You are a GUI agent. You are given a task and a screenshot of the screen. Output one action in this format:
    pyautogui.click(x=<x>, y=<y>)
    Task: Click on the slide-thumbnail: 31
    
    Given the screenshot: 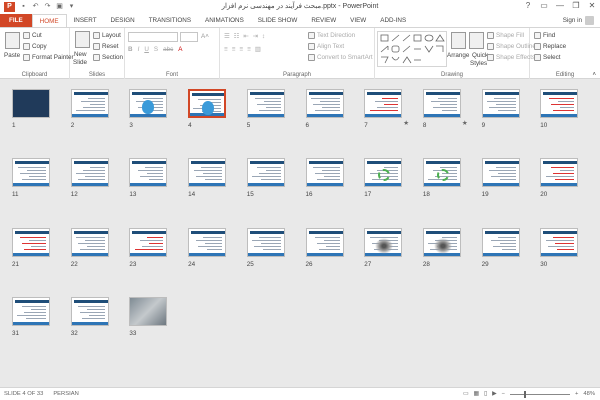 What is the action you would take?
    pyautogui.click(x=35, y=317)
    